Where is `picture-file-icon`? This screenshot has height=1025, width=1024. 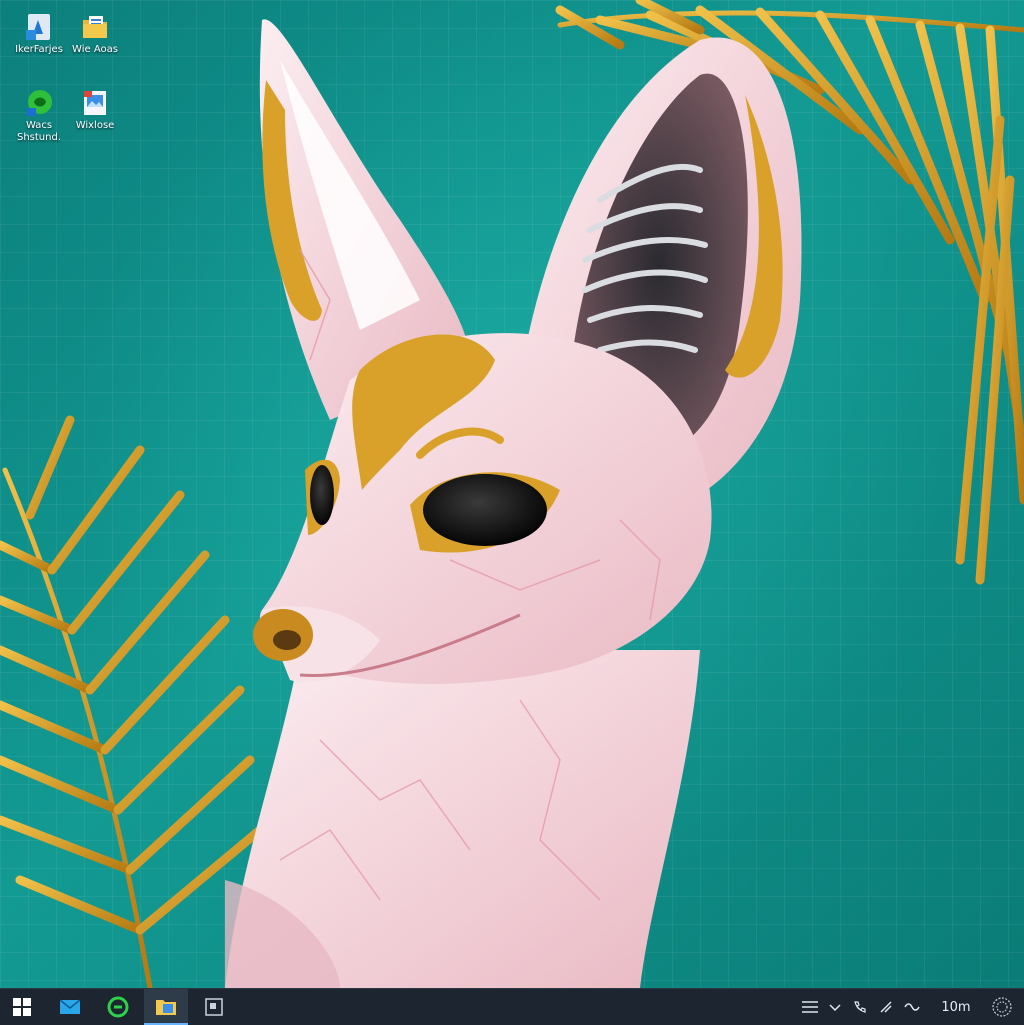 picture-file-icon is located at coordinates (95, 103).